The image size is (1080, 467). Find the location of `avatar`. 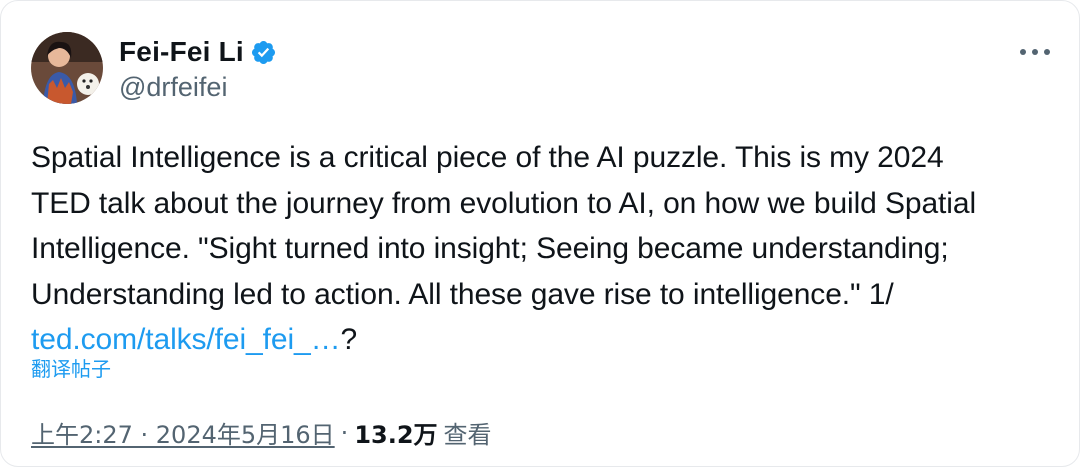

avatar is located at coordinates (67, 68).